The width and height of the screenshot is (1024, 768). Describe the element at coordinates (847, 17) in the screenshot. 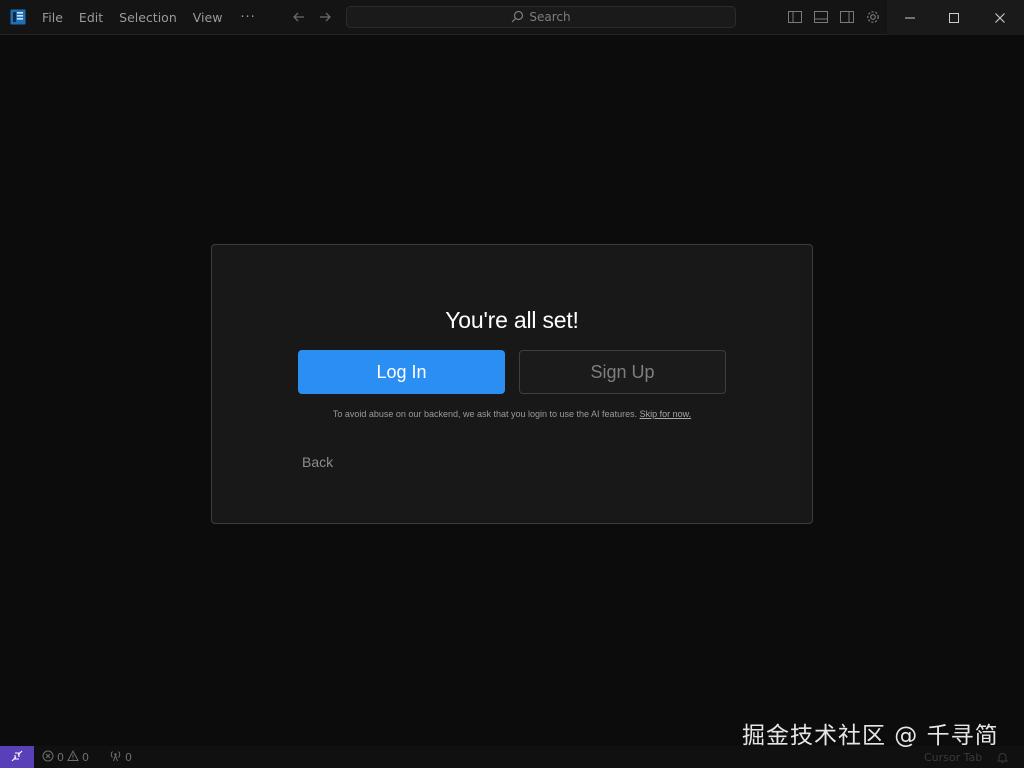

I see `toggle-secondary-sidebar-icon` at that location.